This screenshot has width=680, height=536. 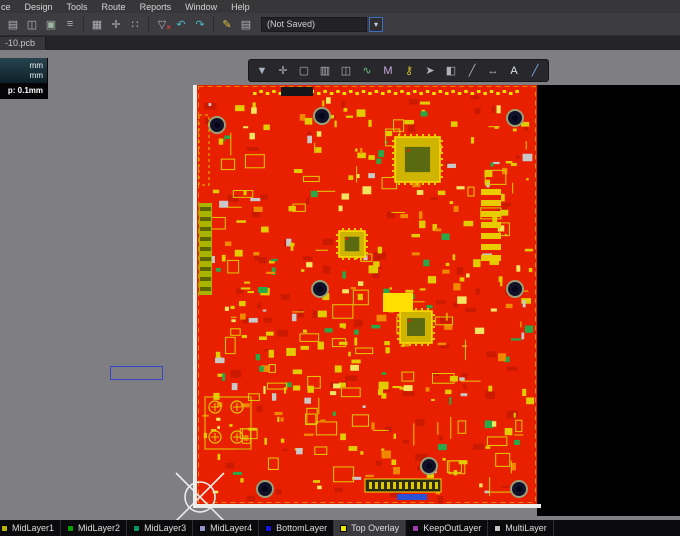 I want to click on menu-item-reports: Reports, so click(x=156, y=6).